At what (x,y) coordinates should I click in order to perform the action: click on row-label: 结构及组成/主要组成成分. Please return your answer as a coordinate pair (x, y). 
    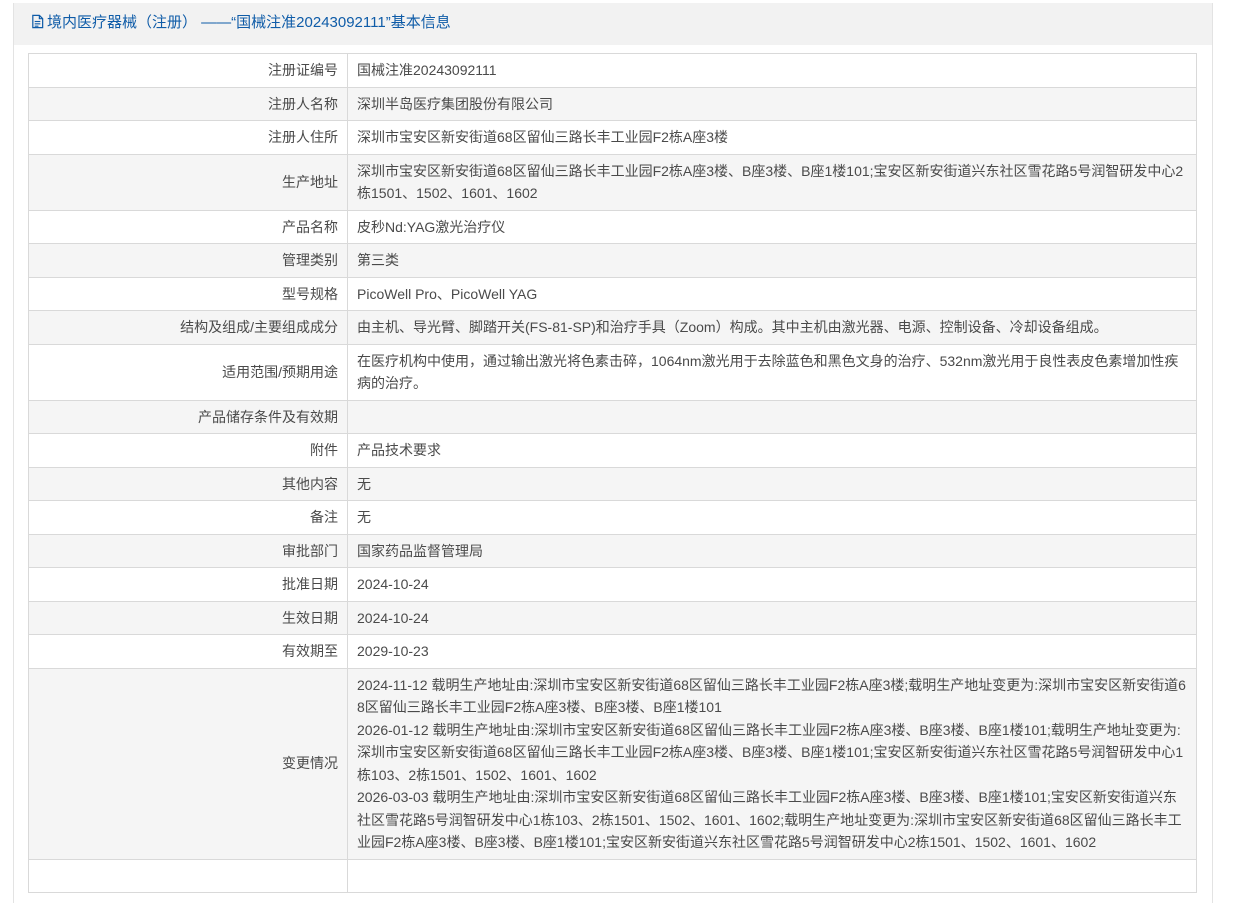
    Looking at the image, I should click on (188, 327).